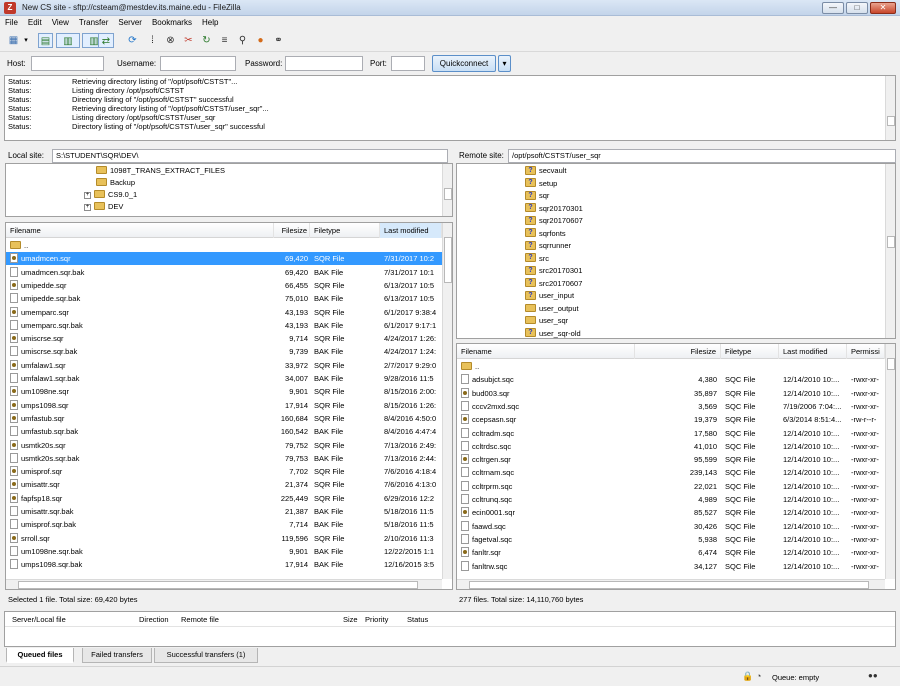 The height and width of the screenshot is (686, 900). Describe the element at coordinates (549, 296) in the screenshot. I see `tree-item: ? user_input` at that location.